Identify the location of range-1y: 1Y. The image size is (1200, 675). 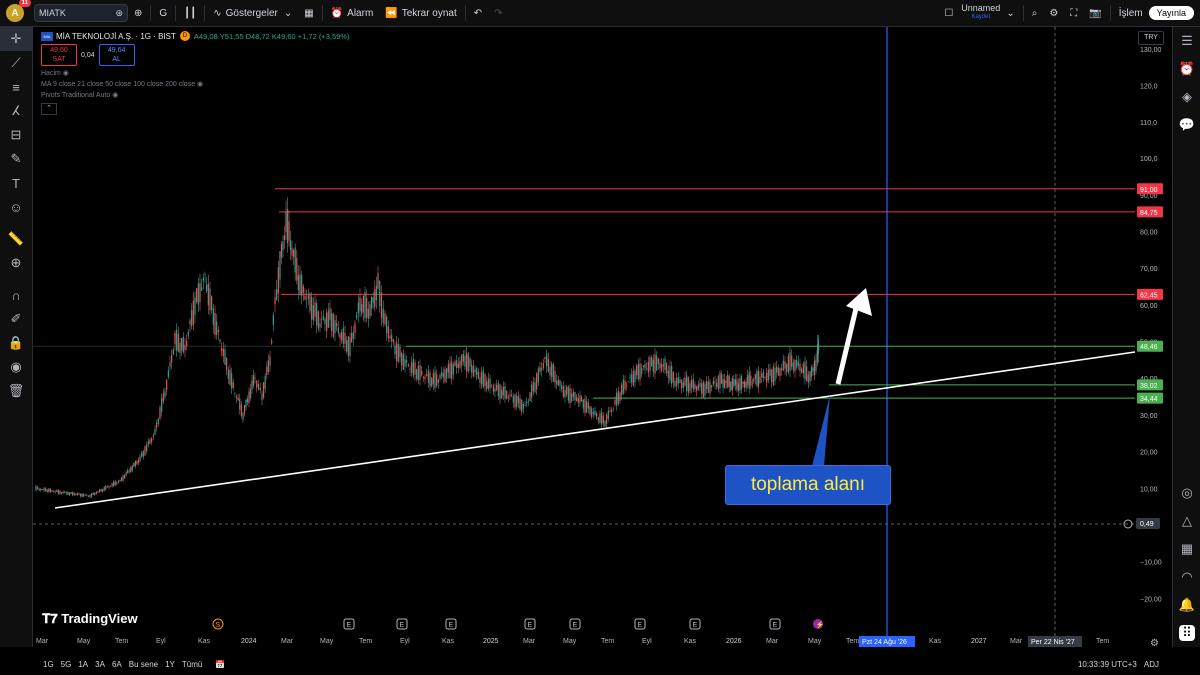
(170, 664).